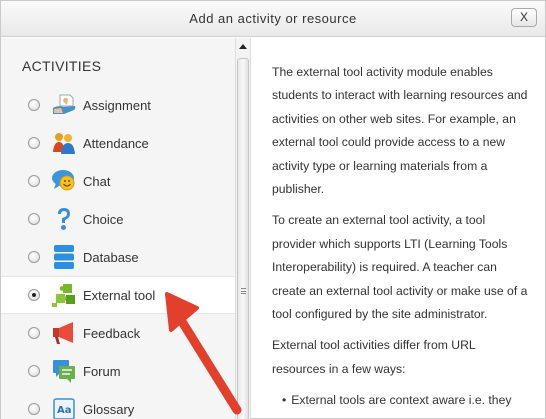  Describe the element at coordinates (243, 238) in the screenshot. I see `scroll-thumb` at that location.